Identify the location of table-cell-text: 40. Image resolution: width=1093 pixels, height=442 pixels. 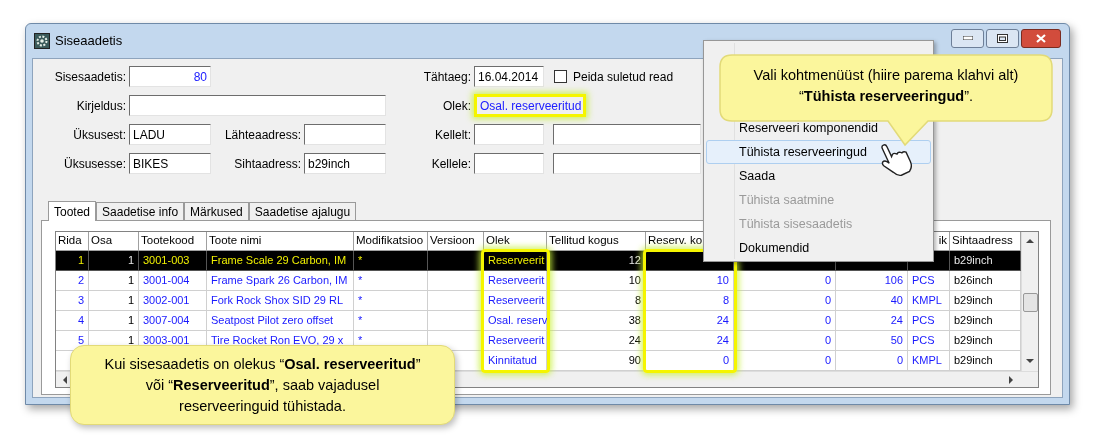
(896, 301).